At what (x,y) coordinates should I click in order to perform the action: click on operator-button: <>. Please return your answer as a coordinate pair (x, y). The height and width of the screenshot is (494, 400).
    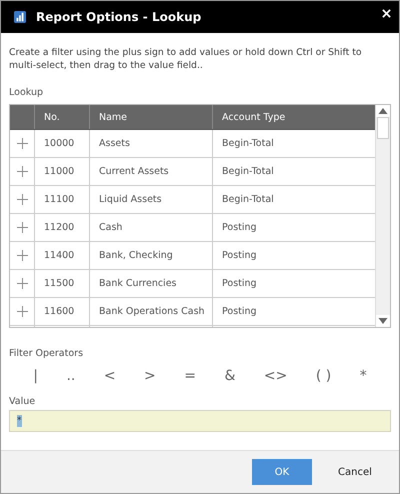
    Looking at the image, I should click on (276, 376).